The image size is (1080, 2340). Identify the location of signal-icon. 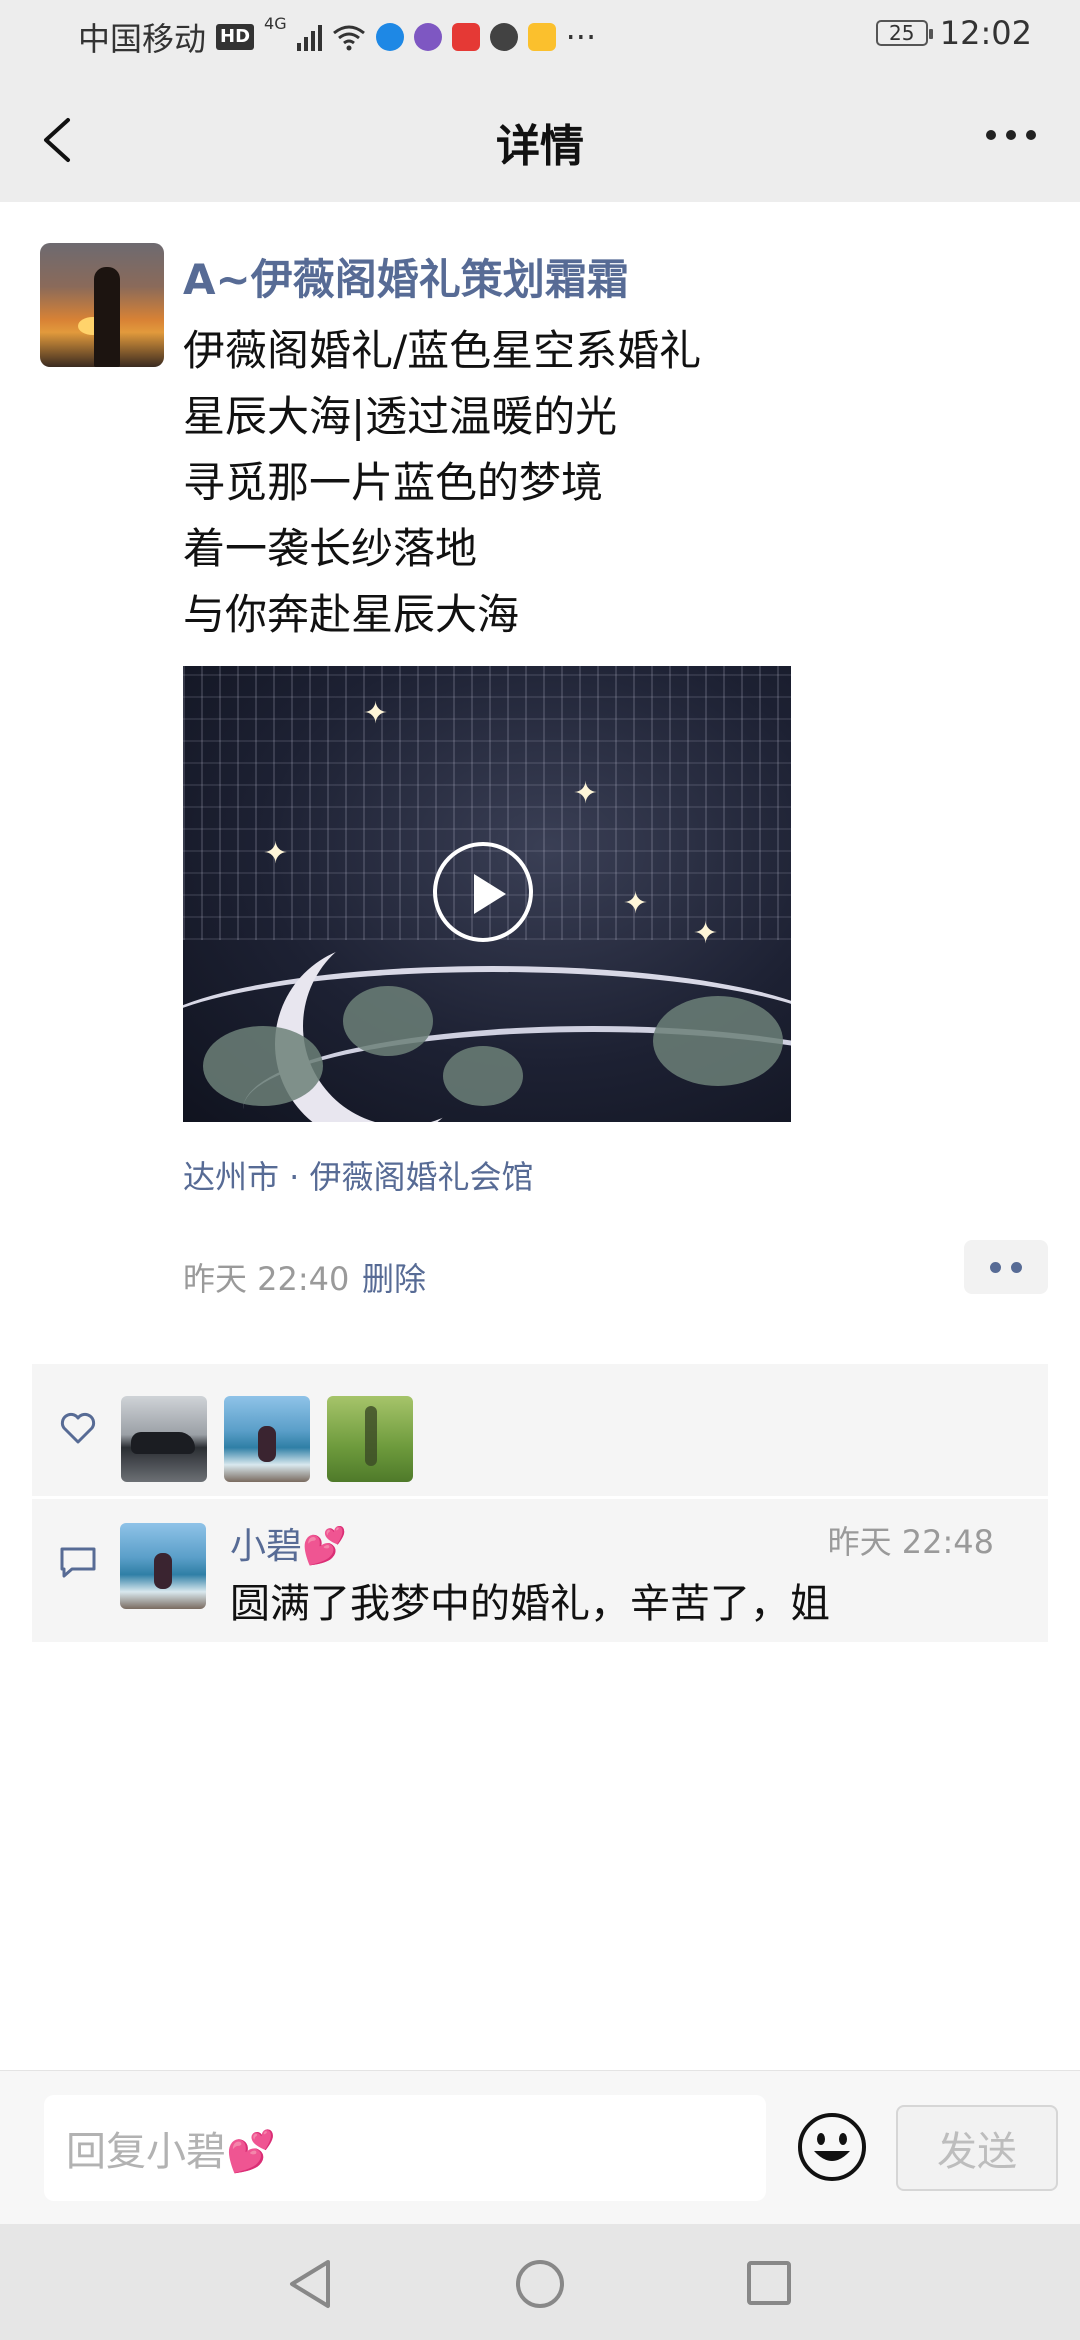
(309, 37).